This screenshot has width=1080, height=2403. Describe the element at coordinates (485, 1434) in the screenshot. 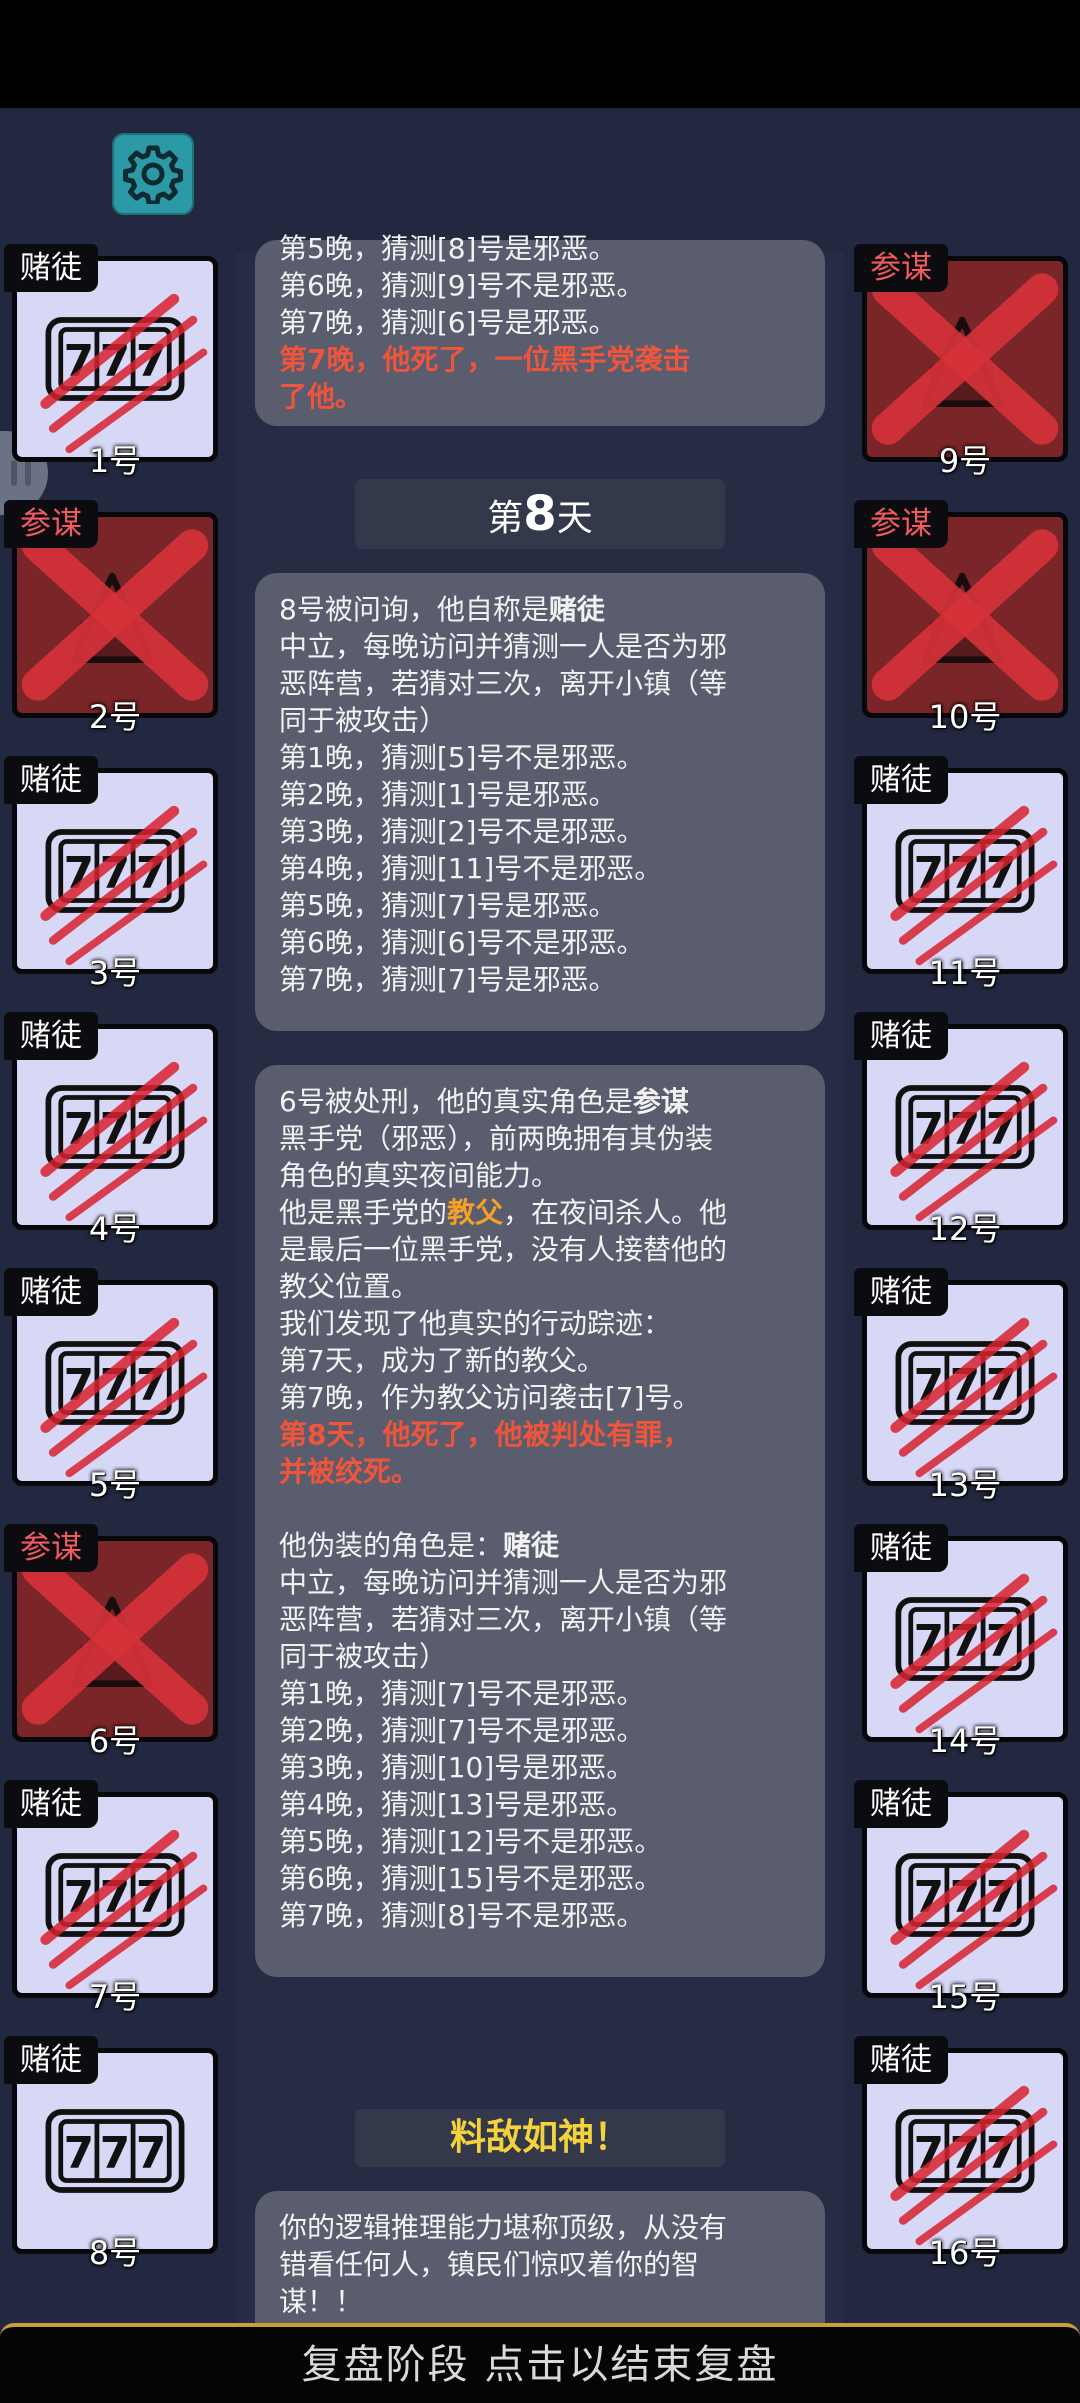

I see `death-text: 第8天，他死了，他被判处有罪，` at that location.